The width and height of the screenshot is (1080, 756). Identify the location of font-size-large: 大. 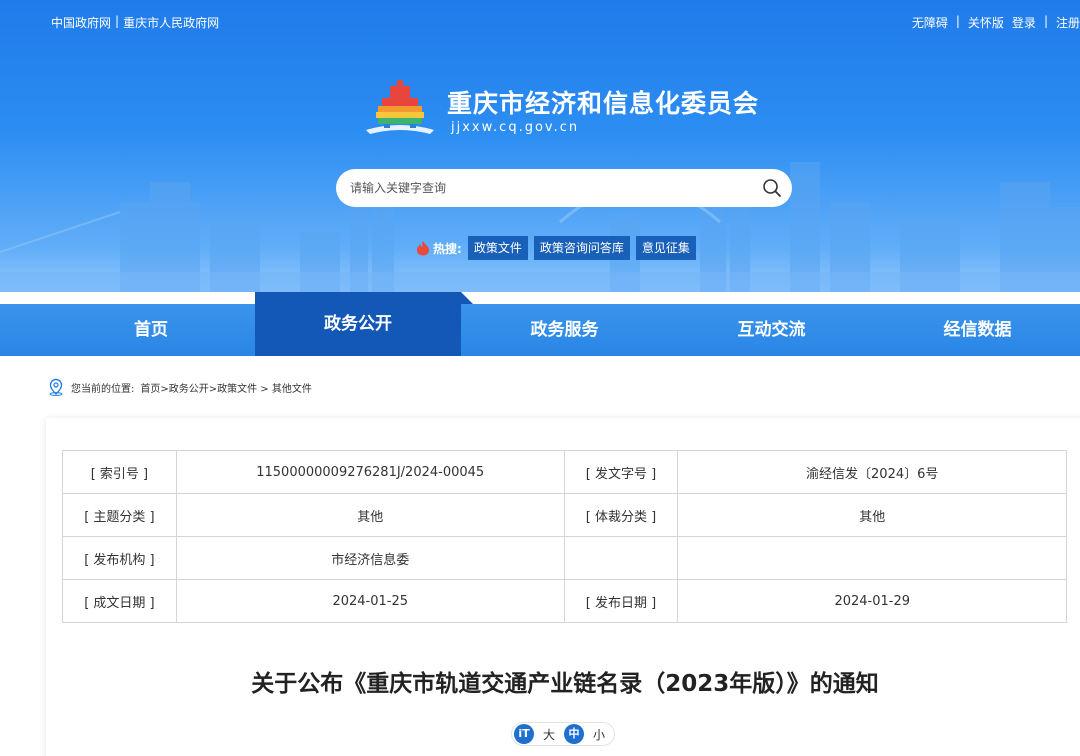
(549, 734).